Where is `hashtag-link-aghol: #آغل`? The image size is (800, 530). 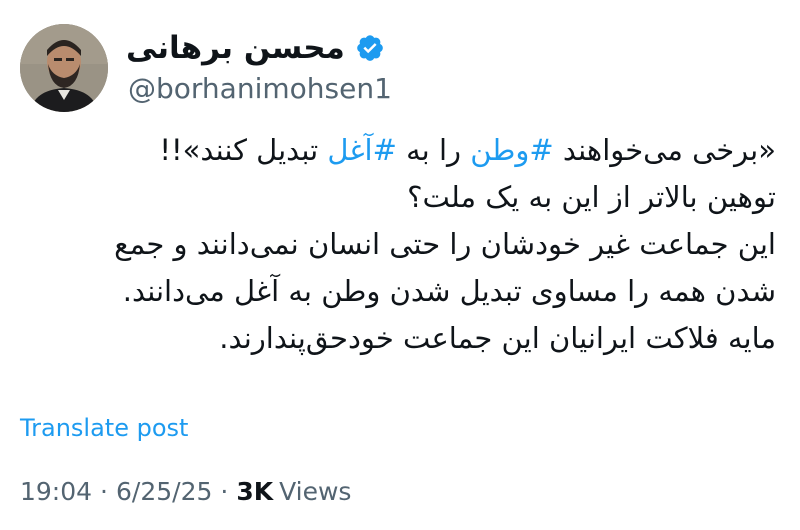
hashtag-link-aghol: #آغل is located at coordinates (361, 150).